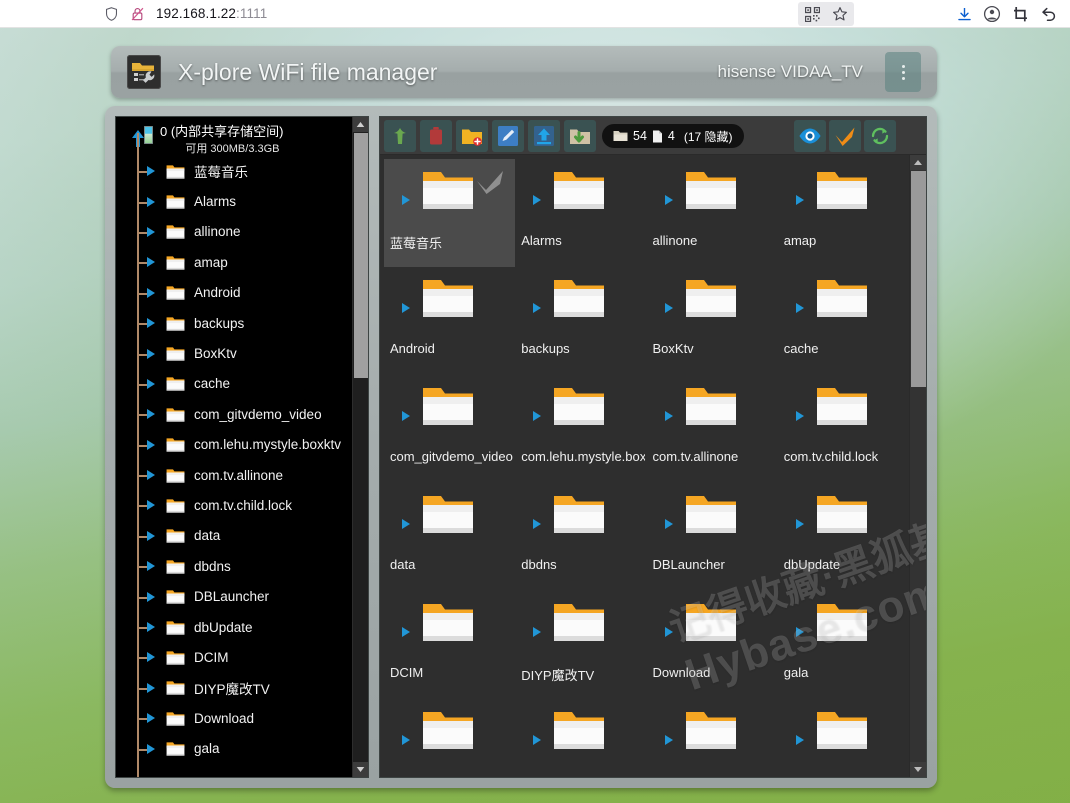  I want to click on tree-item: backups, so click(235, 323).